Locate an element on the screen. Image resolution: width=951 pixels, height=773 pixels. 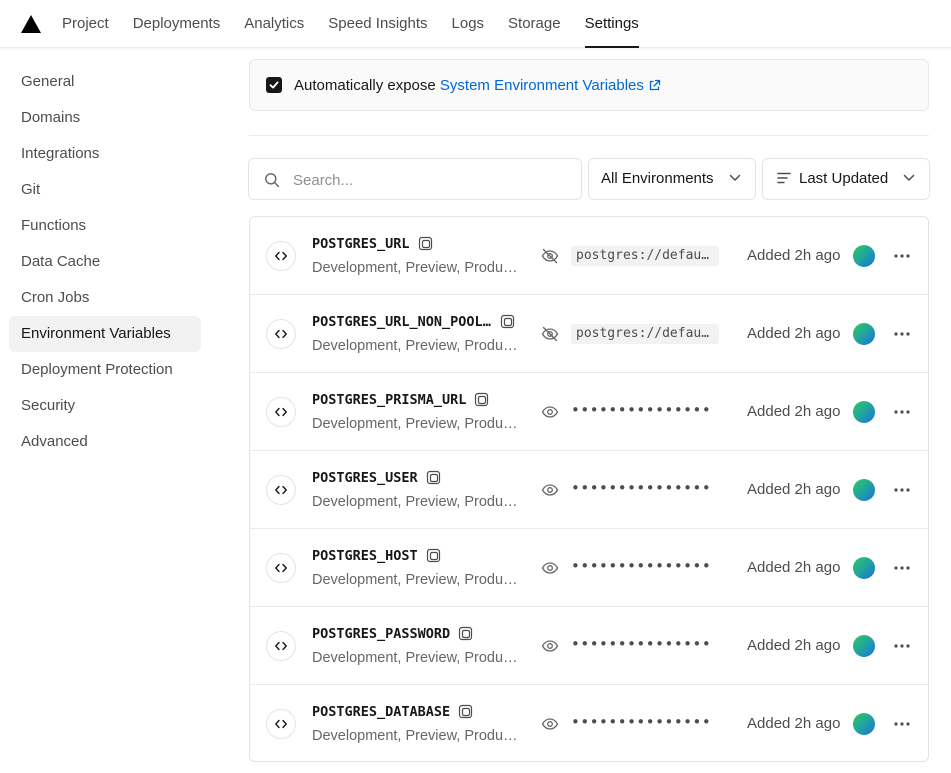
sort-dropdown: Last Updated is located at coordinates (846, 179).